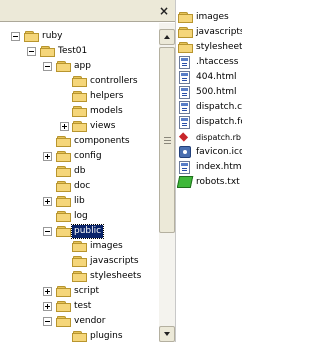 Image resolution: width=320 pixels, height=342 pixels. I want to click on tree-node-label: images, so click(106, 246).